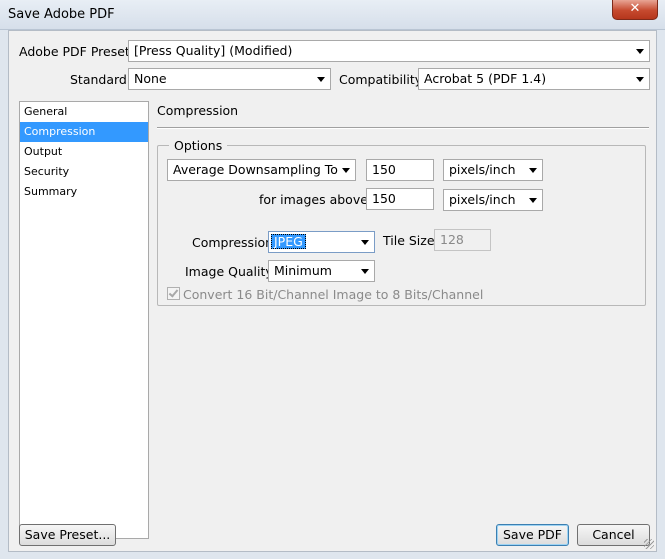 The image size is (665, 559). What do you see at coordinates (150, 78) in the screenshot?
I see `standard-value: None` at bounding box center [150, 78].